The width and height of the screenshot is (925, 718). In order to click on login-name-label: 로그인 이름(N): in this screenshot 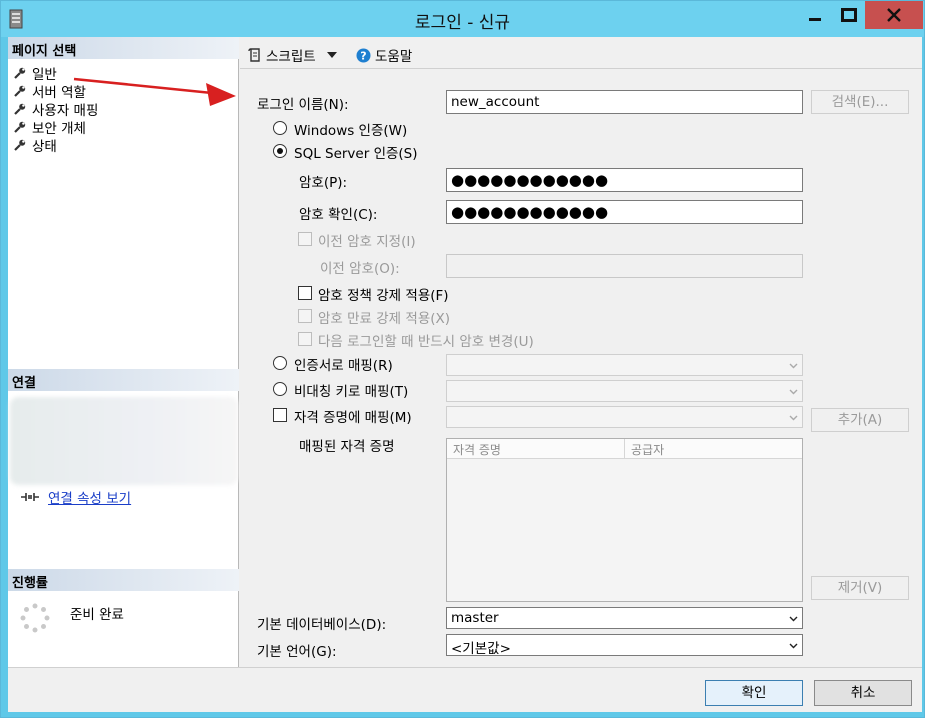, I will do `click(303, 105)`.